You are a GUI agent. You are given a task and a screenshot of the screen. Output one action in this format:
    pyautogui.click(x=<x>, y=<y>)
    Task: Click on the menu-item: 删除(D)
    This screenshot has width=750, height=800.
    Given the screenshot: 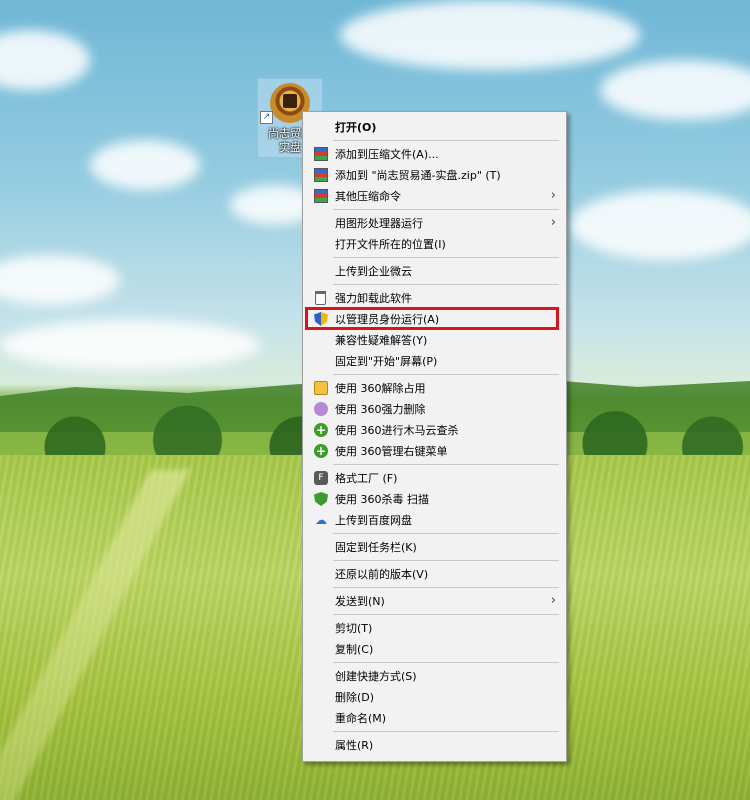 What is the action you would take?
    pyautogui.click(x=434, y=697)
    